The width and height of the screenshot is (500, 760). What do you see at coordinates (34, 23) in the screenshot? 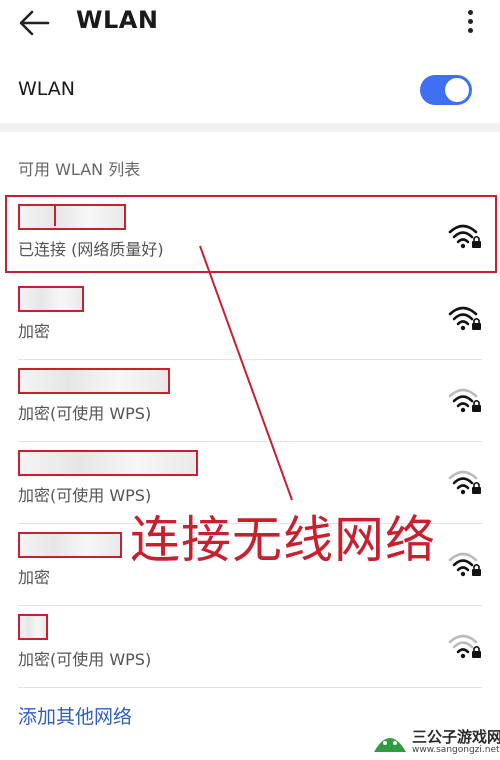
I see `back-arrow-icon` at bounding box center [34, 23].